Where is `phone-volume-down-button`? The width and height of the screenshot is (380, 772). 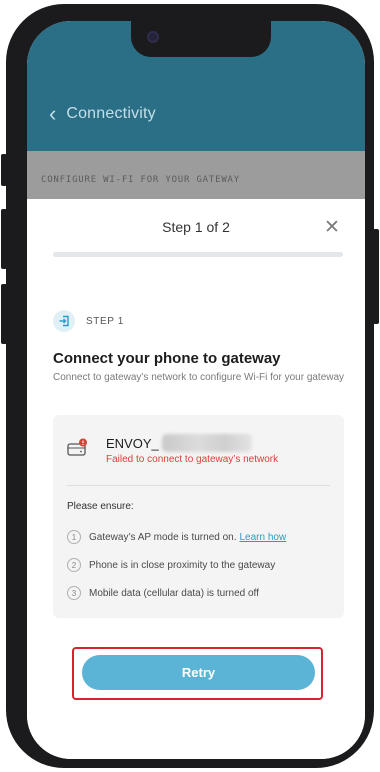 phone-volume-down-button is located at coordinates (4, 314).